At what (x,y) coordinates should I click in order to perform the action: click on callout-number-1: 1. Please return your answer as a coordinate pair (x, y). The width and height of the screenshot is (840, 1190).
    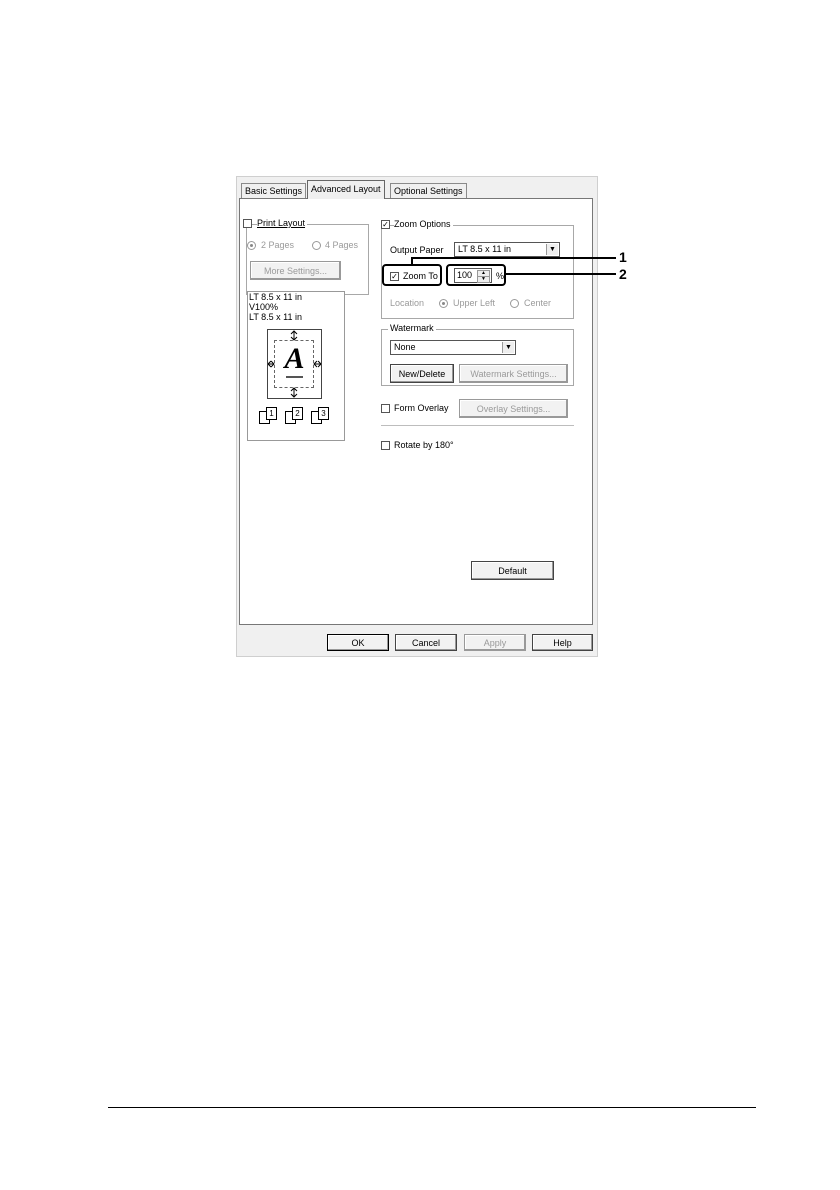
    Looking at the image, I should click on (623, 257).